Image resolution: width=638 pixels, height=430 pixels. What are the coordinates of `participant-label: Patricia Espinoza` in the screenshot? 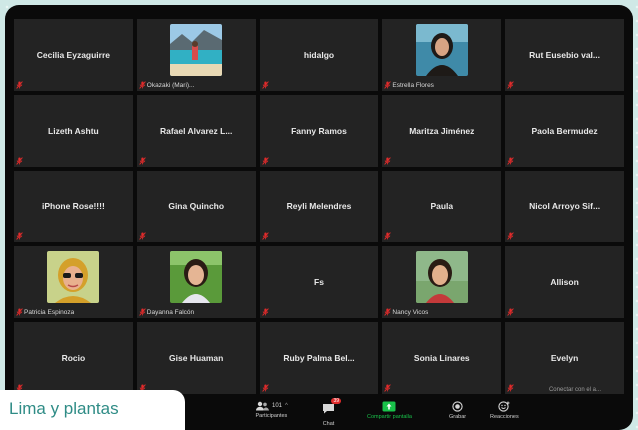 It's located at (49, 313).